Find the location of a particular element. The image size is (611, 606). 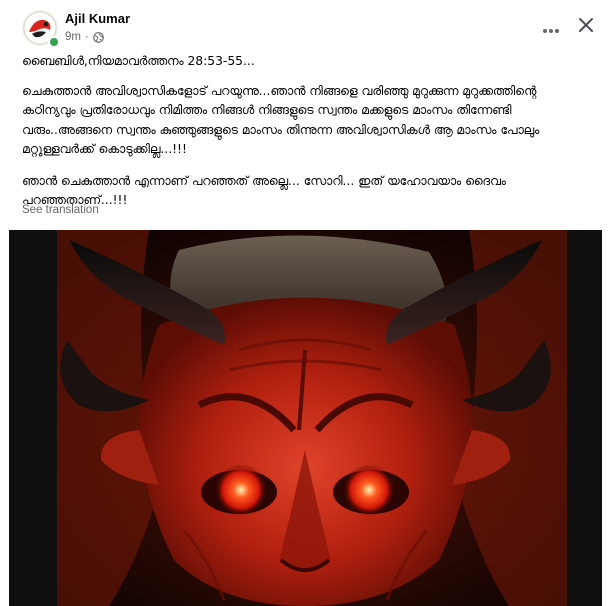

close-icon is located at coordinates (586, 27).